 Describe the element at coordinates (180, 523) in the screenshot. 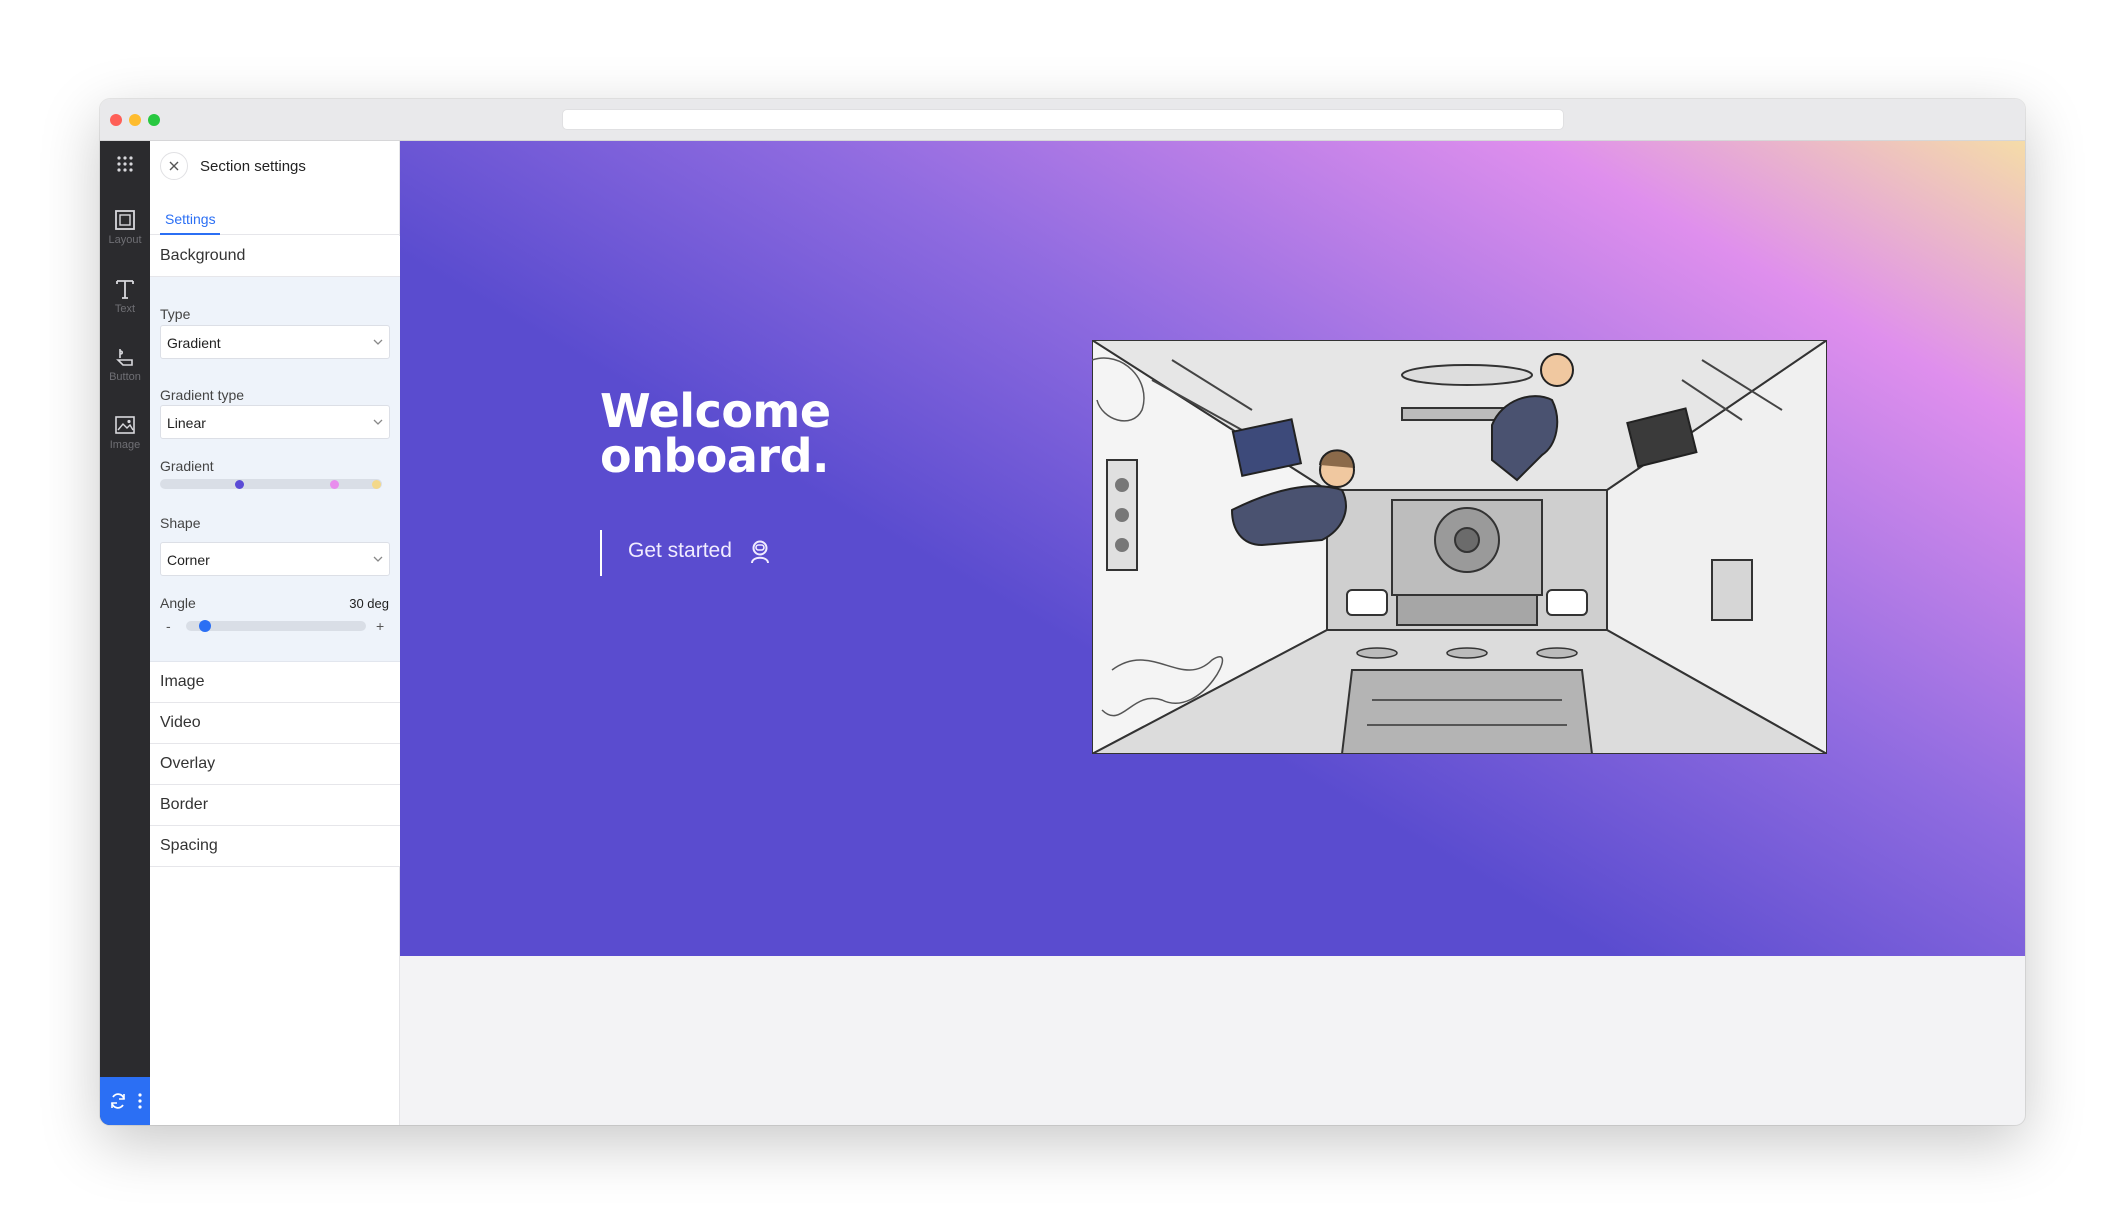

I see `shape-label: Shape` at that location.